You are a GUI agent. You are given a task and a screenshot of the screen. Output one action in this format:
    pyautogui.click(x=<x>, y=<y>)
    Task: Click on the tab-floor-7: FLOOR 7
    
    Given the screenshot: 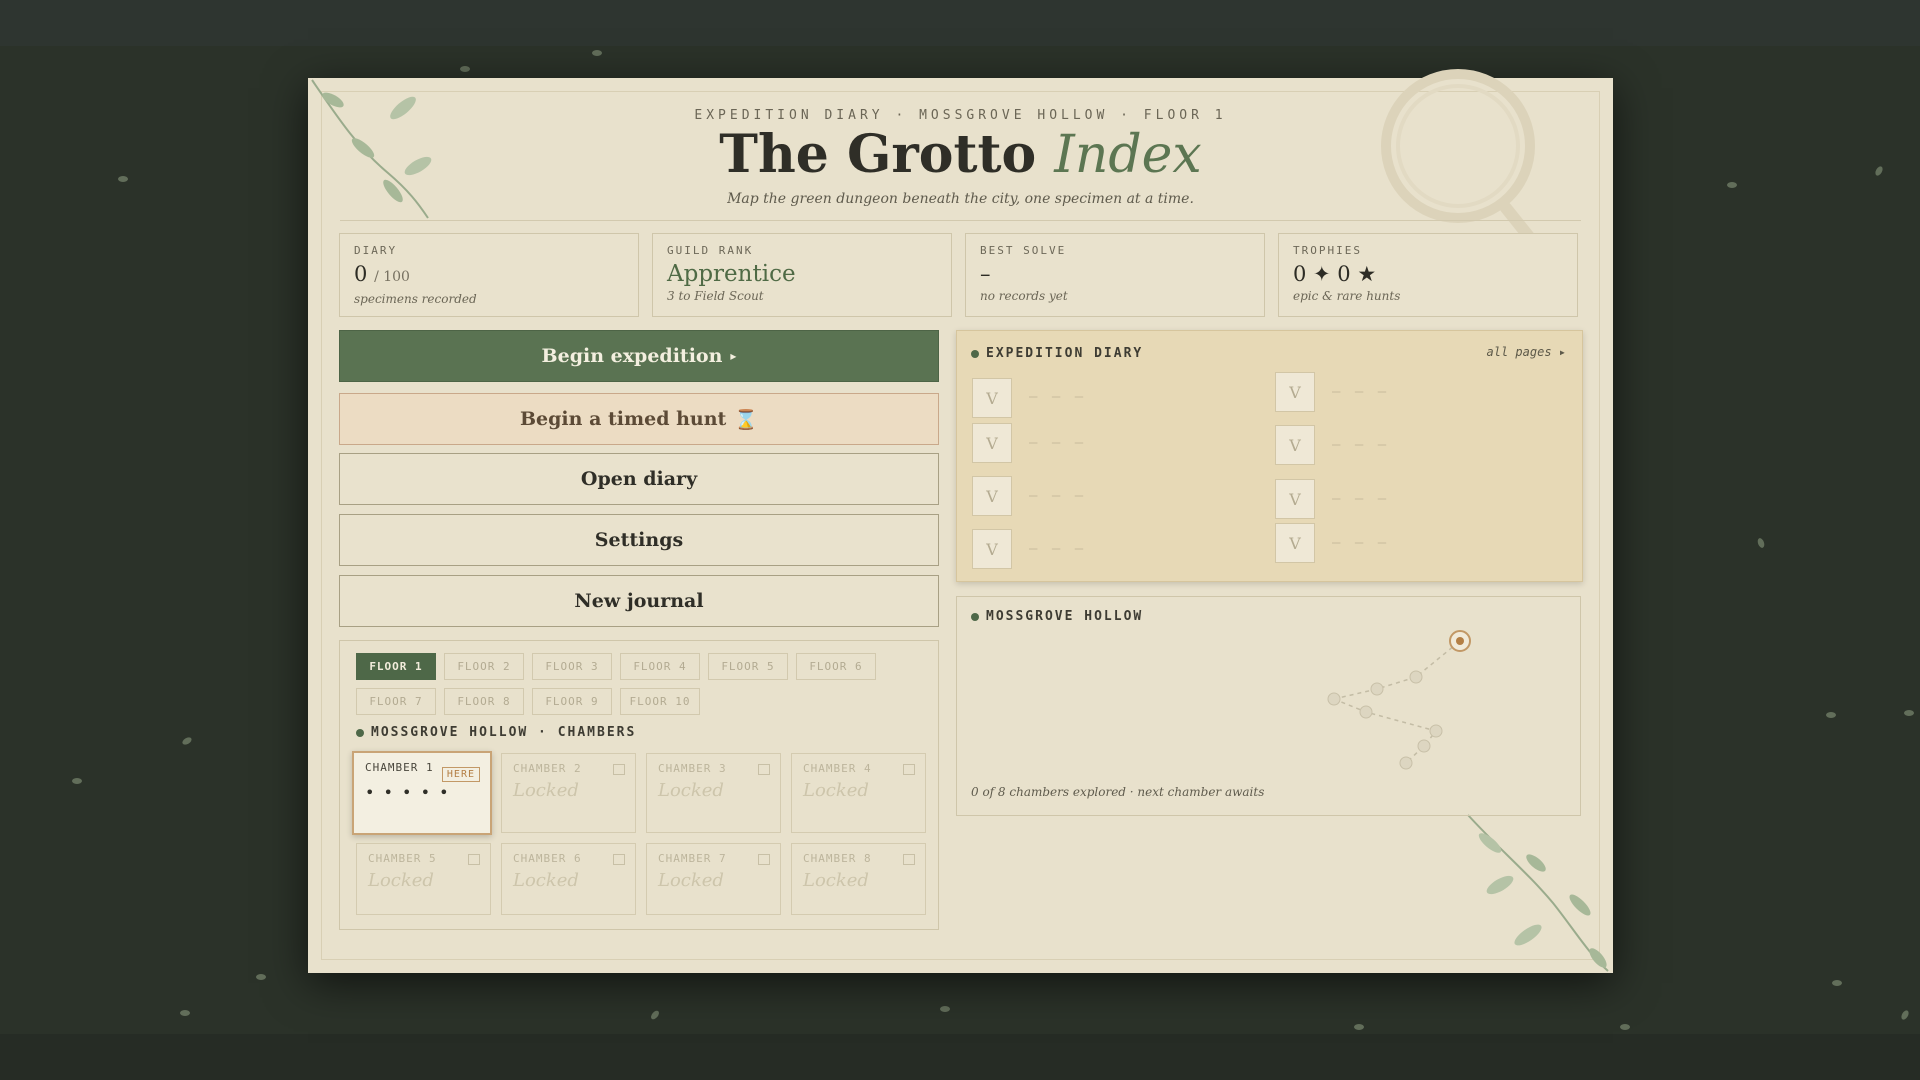 What is the action you would take?
    pyautogui.click(x=396, y=701)
    